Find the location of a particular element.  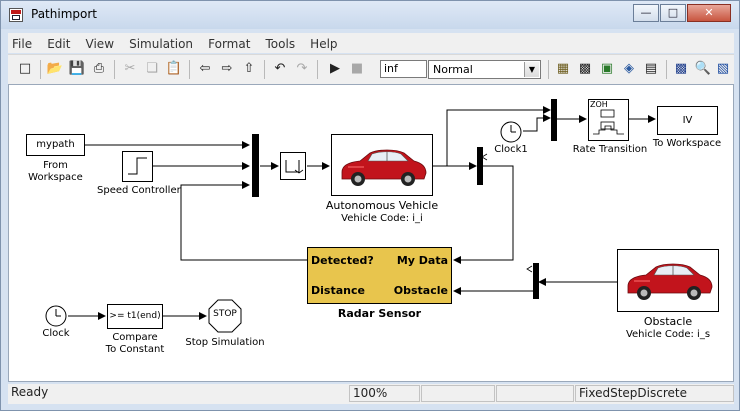

save-icon: 💾 is located at coordinates (77, 69).